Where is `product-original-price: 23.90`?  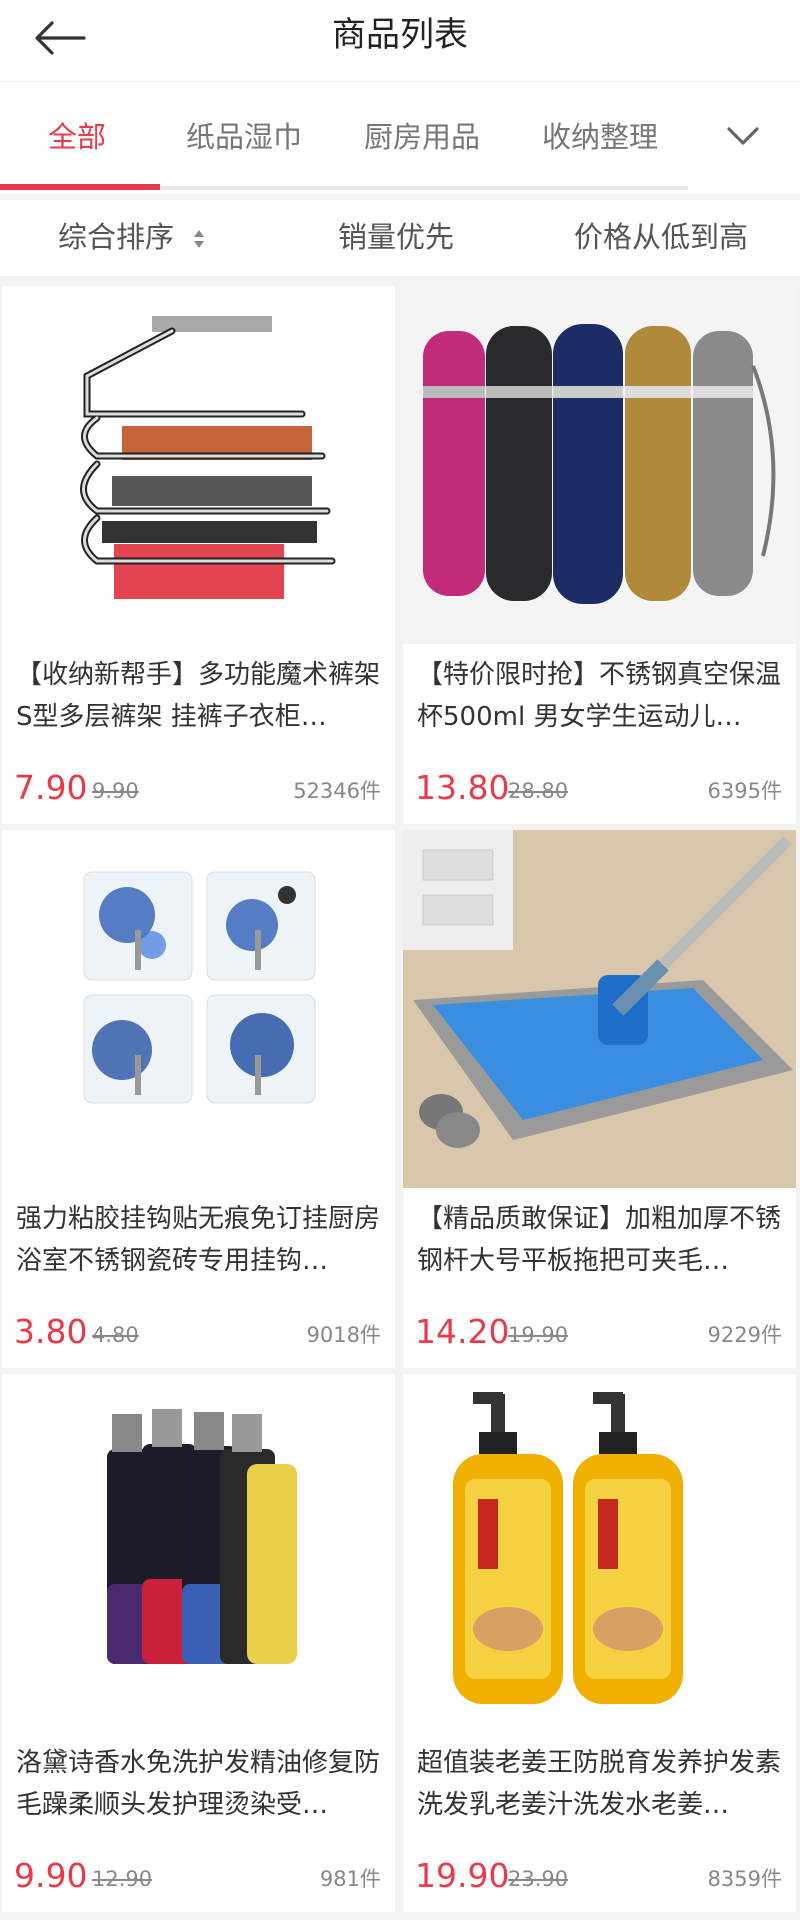
product-original-price: 23.90 is located at coordinates (538, 1879).